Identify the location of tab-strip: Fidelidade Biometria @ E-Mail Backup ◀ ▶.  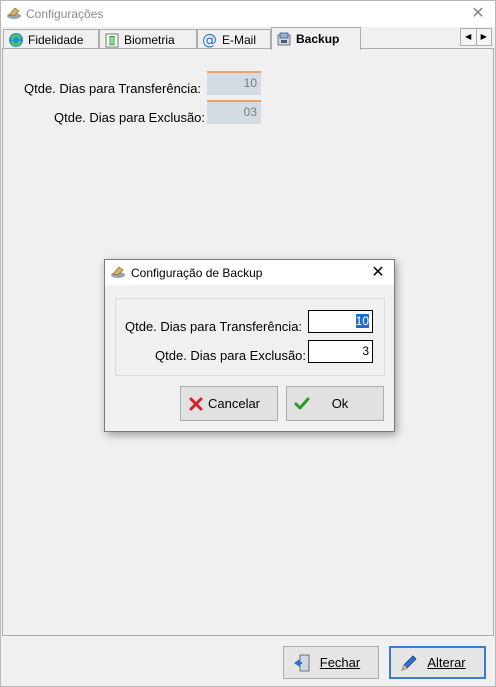
(248, 38).